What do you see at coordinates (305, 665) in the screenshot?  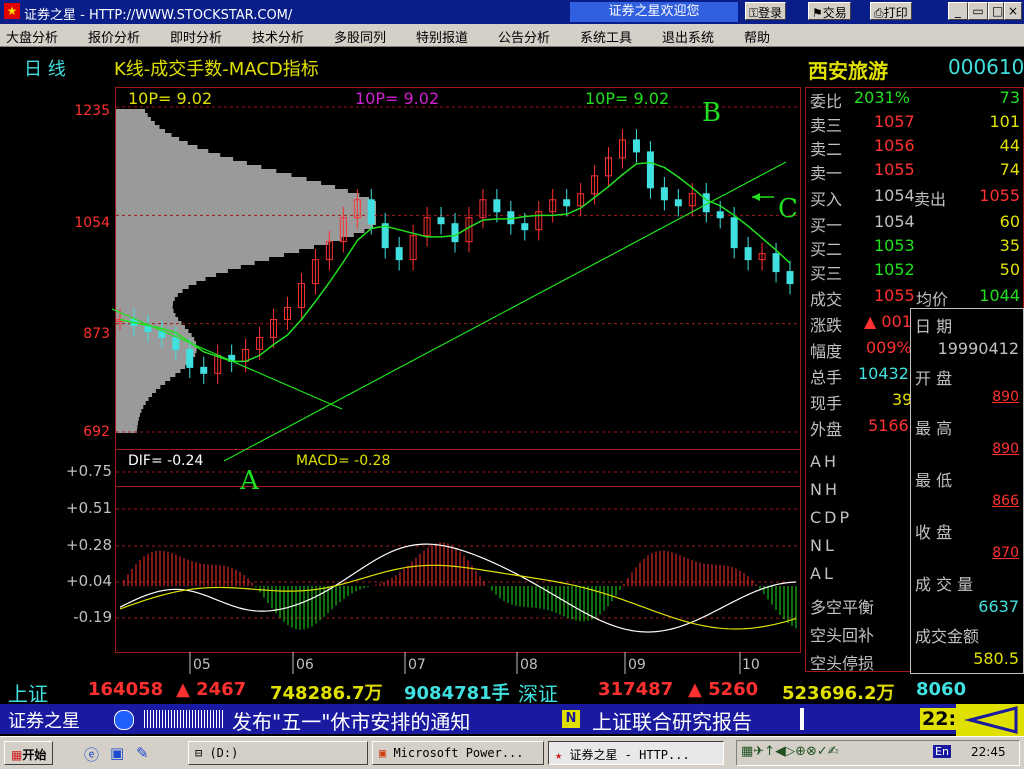 I see `month-06: 06` at bounding box center [305, 665].